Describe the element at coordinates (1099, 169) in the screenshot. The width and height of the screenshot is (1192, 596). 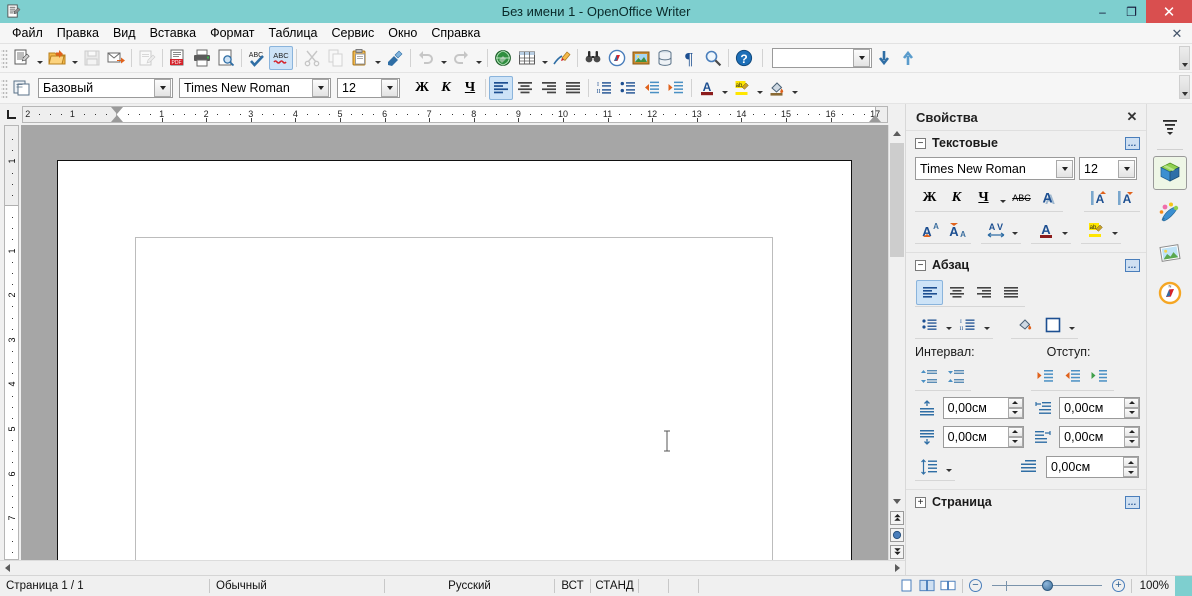
I see `sidebar-font-size-value: 12` at that location.